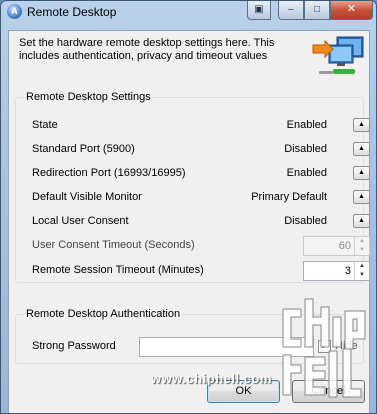 The height and width of the screenshot is (414, 377). Describe the element at coordinates (188, 12) in the screenshot. I see `title-bar: A Remote Desktop ▣ – □ ✕` at that location.